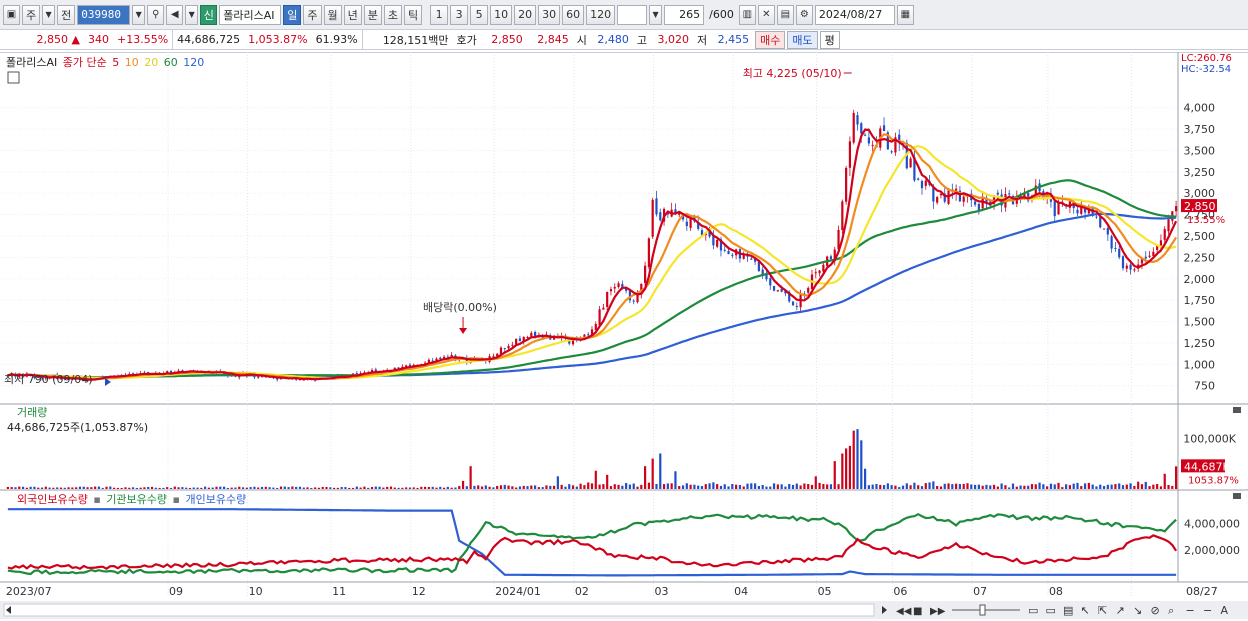  I want to click on save-icon: ▤, so click(785, 14).